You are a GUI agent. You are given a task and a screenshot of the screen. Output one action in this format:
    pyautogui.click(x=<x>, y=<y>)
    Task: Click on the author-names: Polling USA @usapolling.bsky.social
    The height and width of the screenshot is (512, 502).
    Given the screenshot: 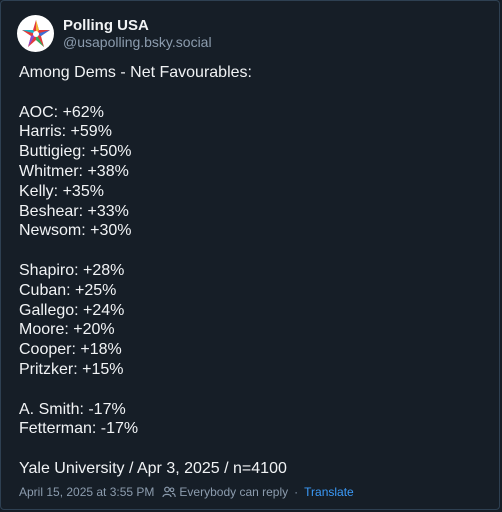 What is the action you would take?
    pyautogui.click(x=137, y=34)
    